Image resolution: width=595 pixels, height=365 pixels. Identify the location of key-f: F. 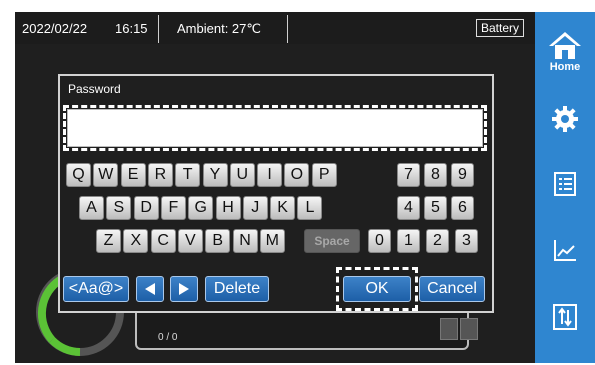
(173, 208).